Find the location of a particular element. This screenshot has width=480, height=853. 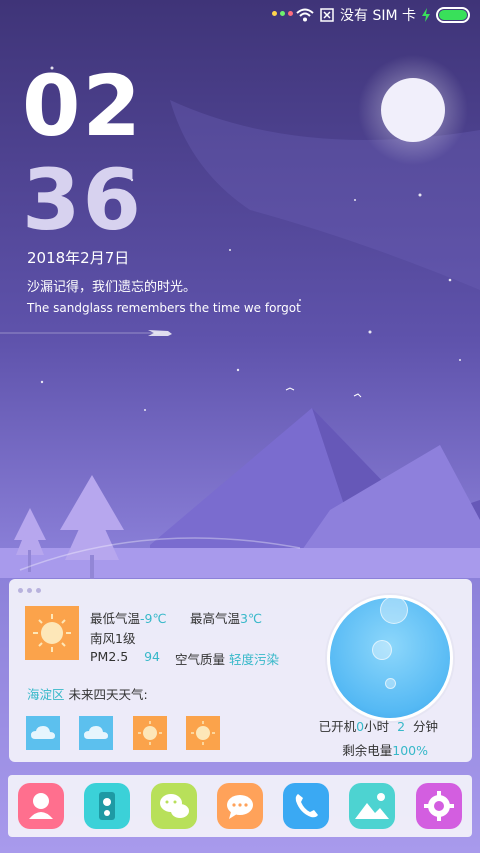

no-sim-icon is located at coordinates (327, 15).